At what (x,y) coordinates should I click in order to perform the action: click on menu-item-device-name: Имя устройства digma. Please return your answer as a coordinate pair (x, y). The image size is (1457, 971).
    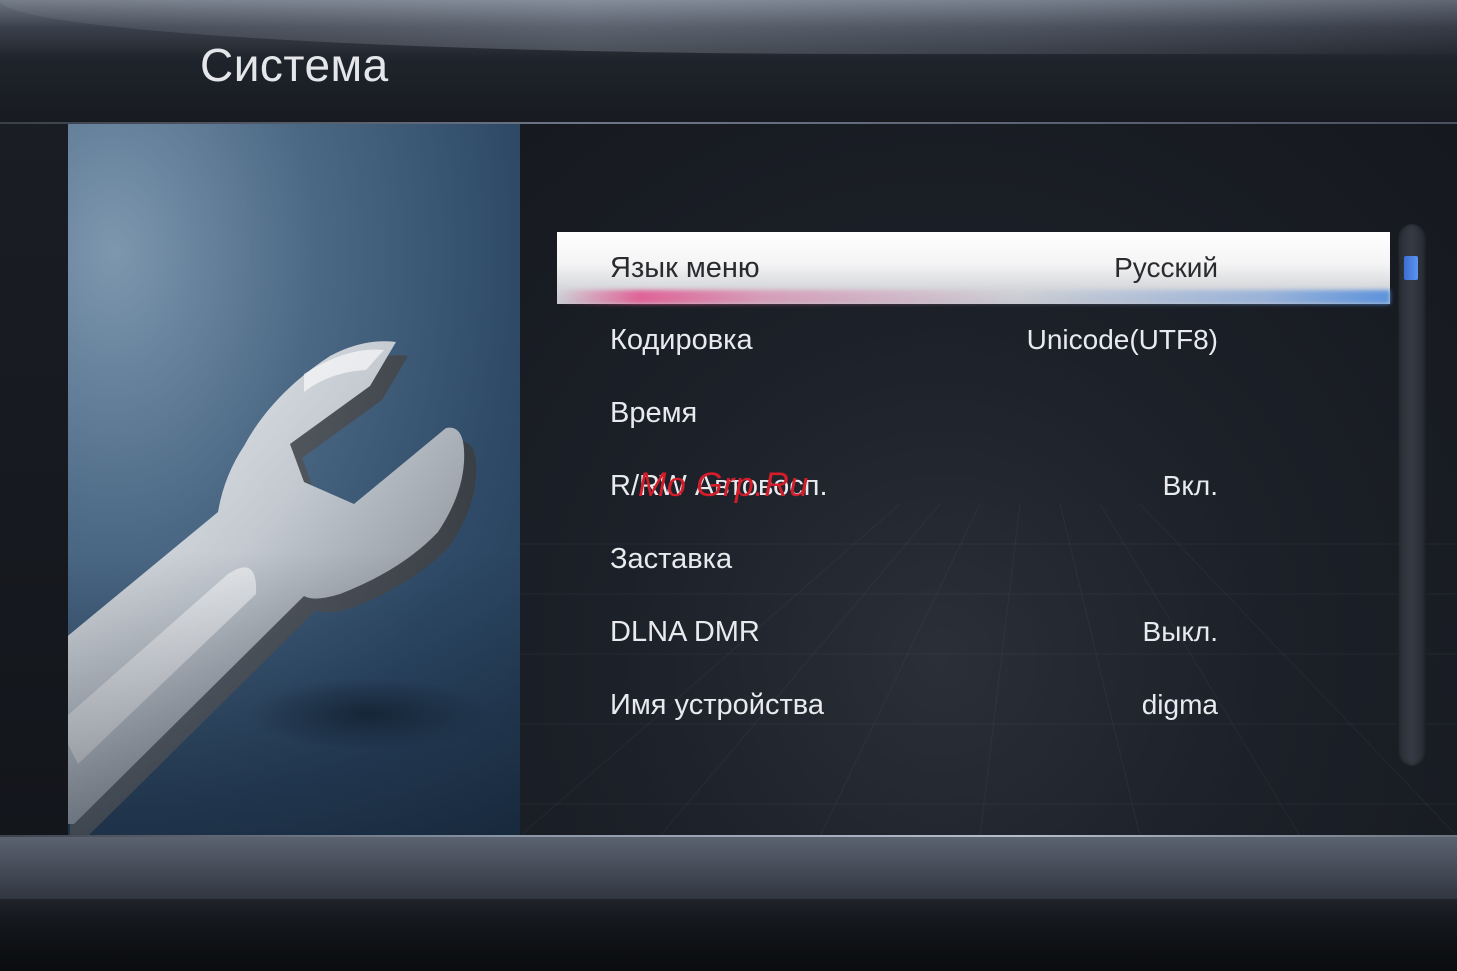
    Looking at the image, I should click on (973, 705).